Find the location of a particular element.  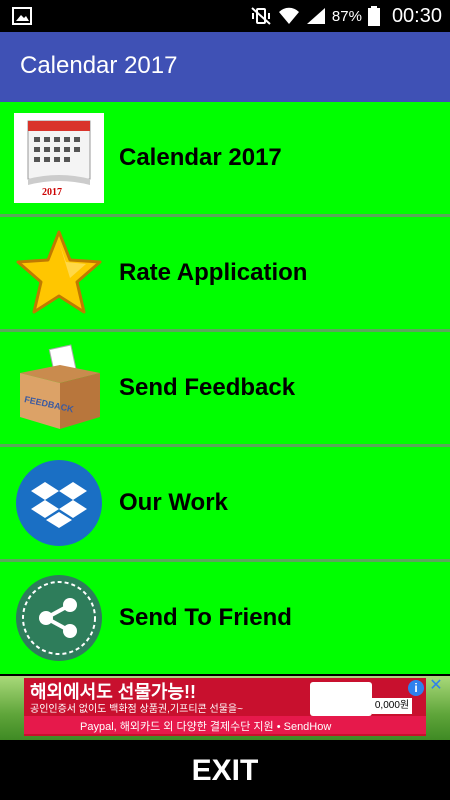

ad-close-icon: ✕ is located at coordinates (436, 686).